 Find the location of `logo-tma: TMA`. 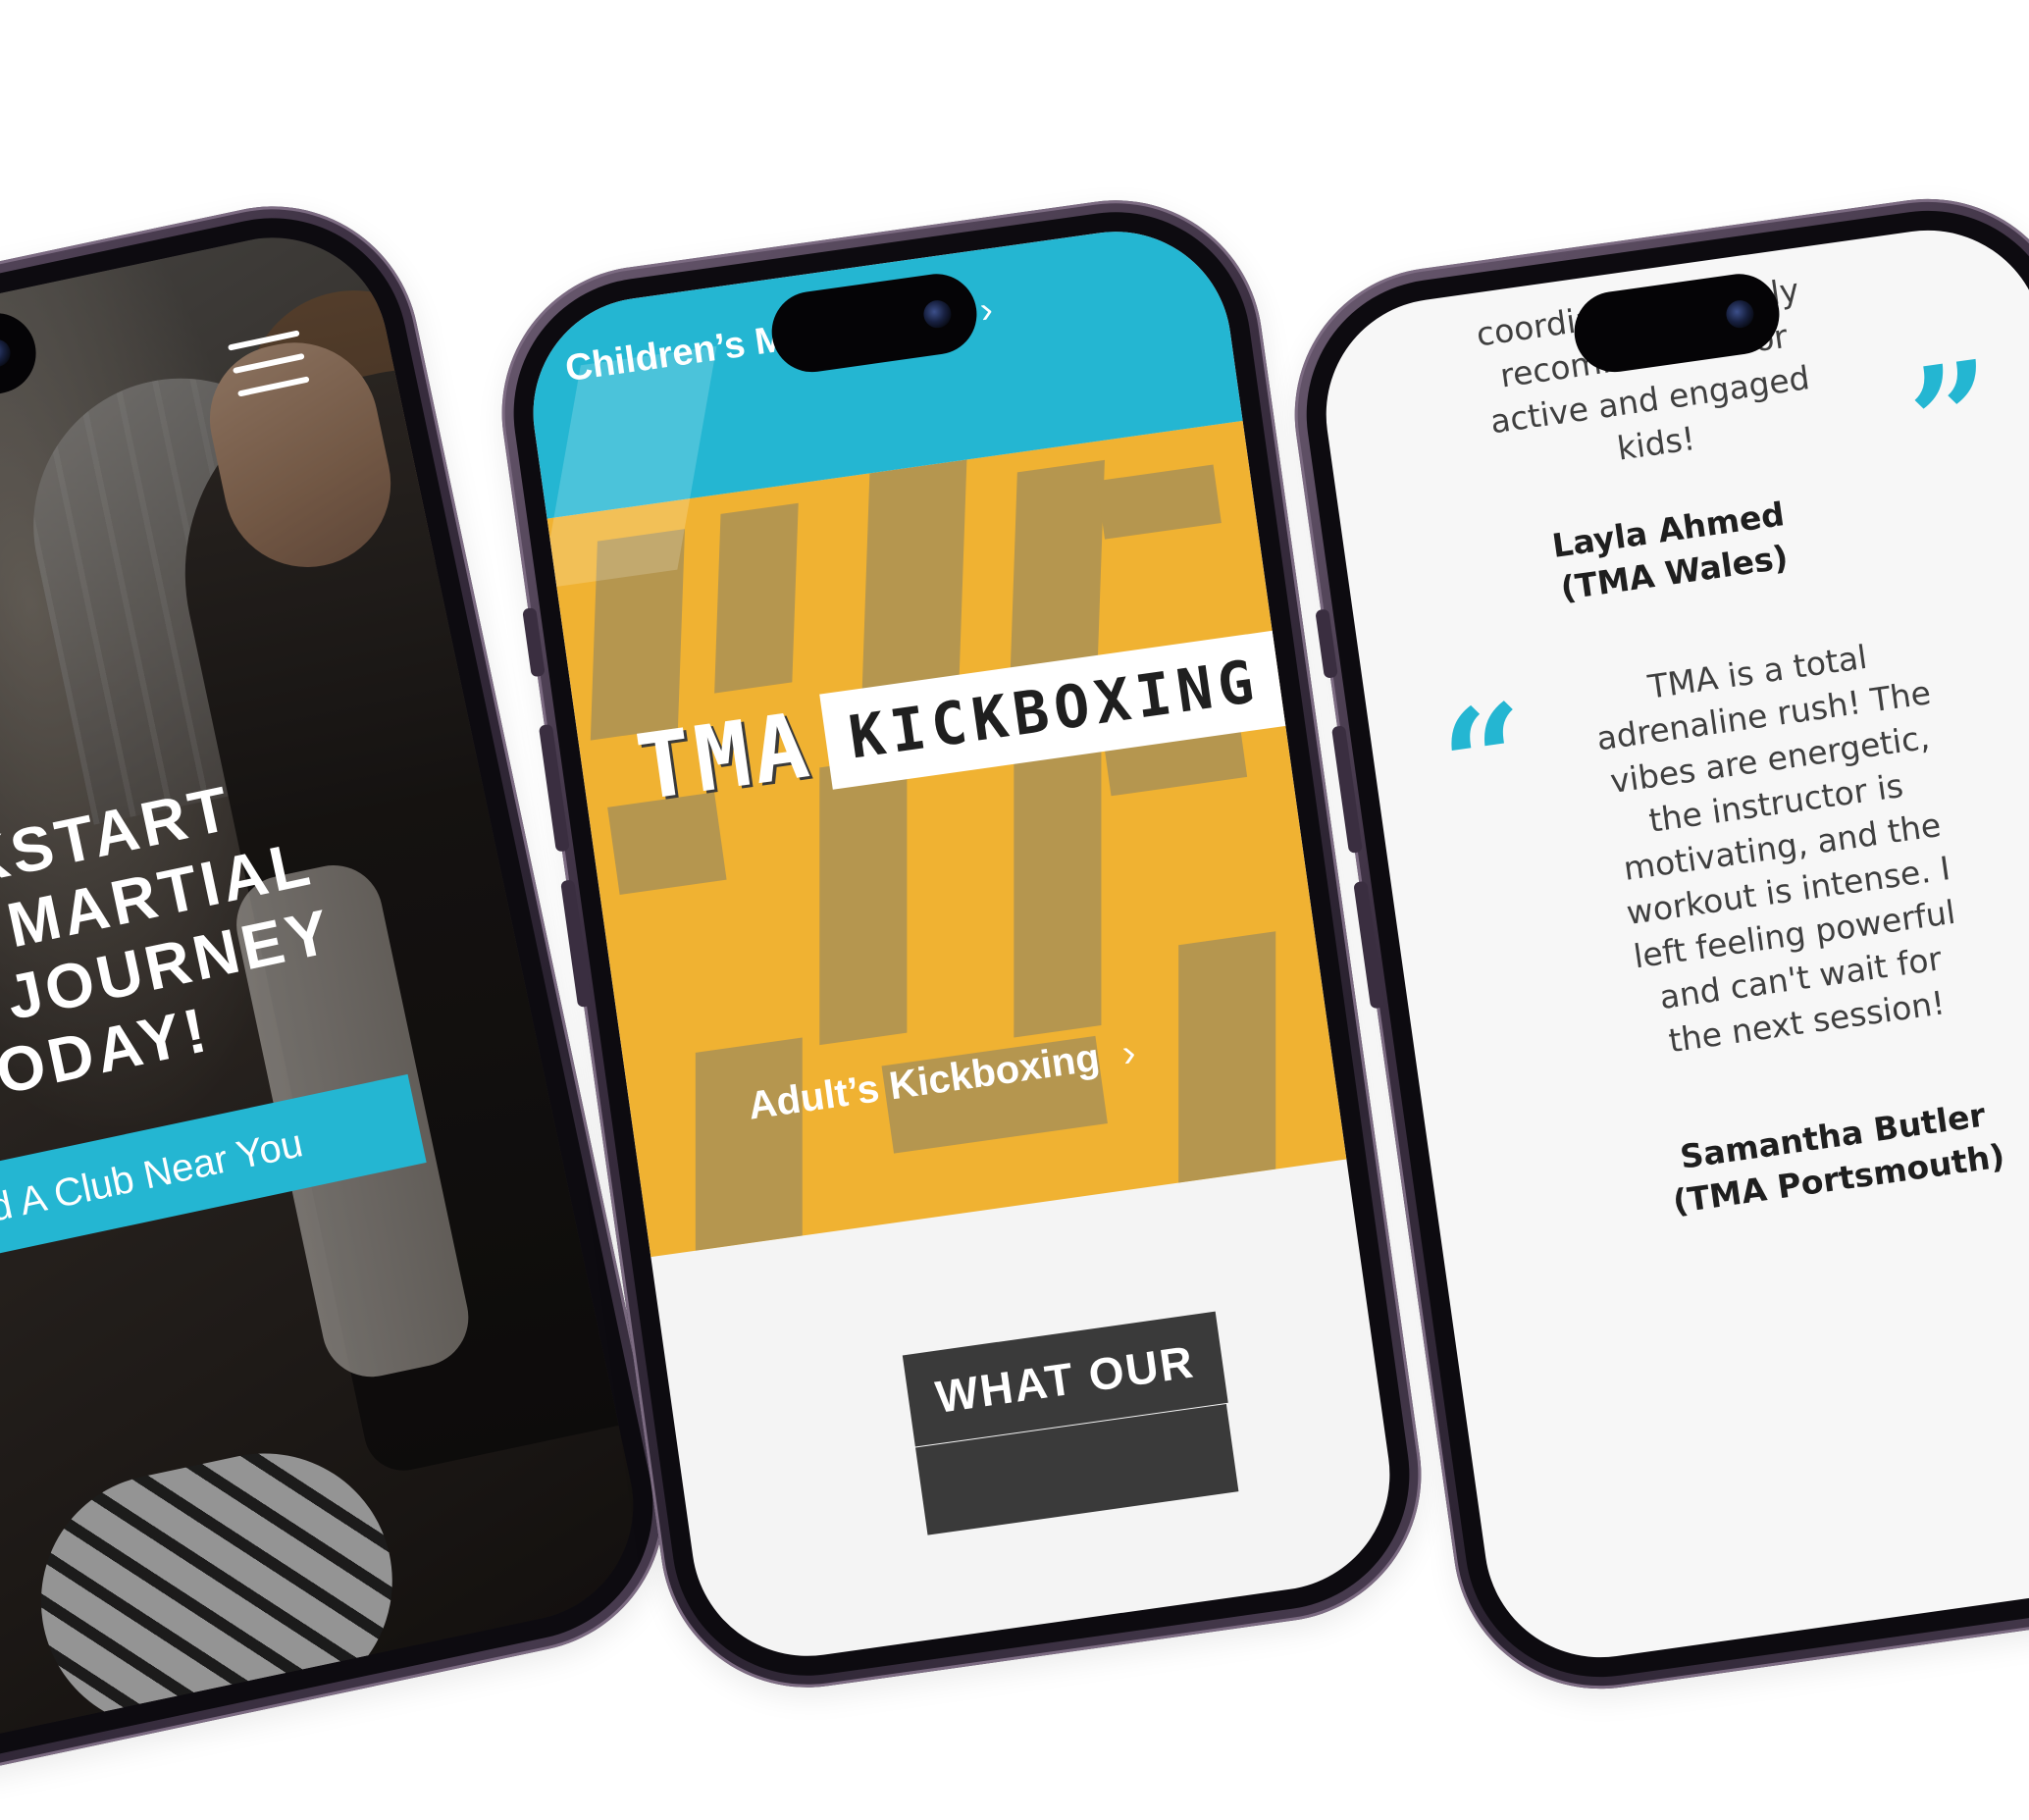

logo-tma: TMA is located at coordinates (724, 756).